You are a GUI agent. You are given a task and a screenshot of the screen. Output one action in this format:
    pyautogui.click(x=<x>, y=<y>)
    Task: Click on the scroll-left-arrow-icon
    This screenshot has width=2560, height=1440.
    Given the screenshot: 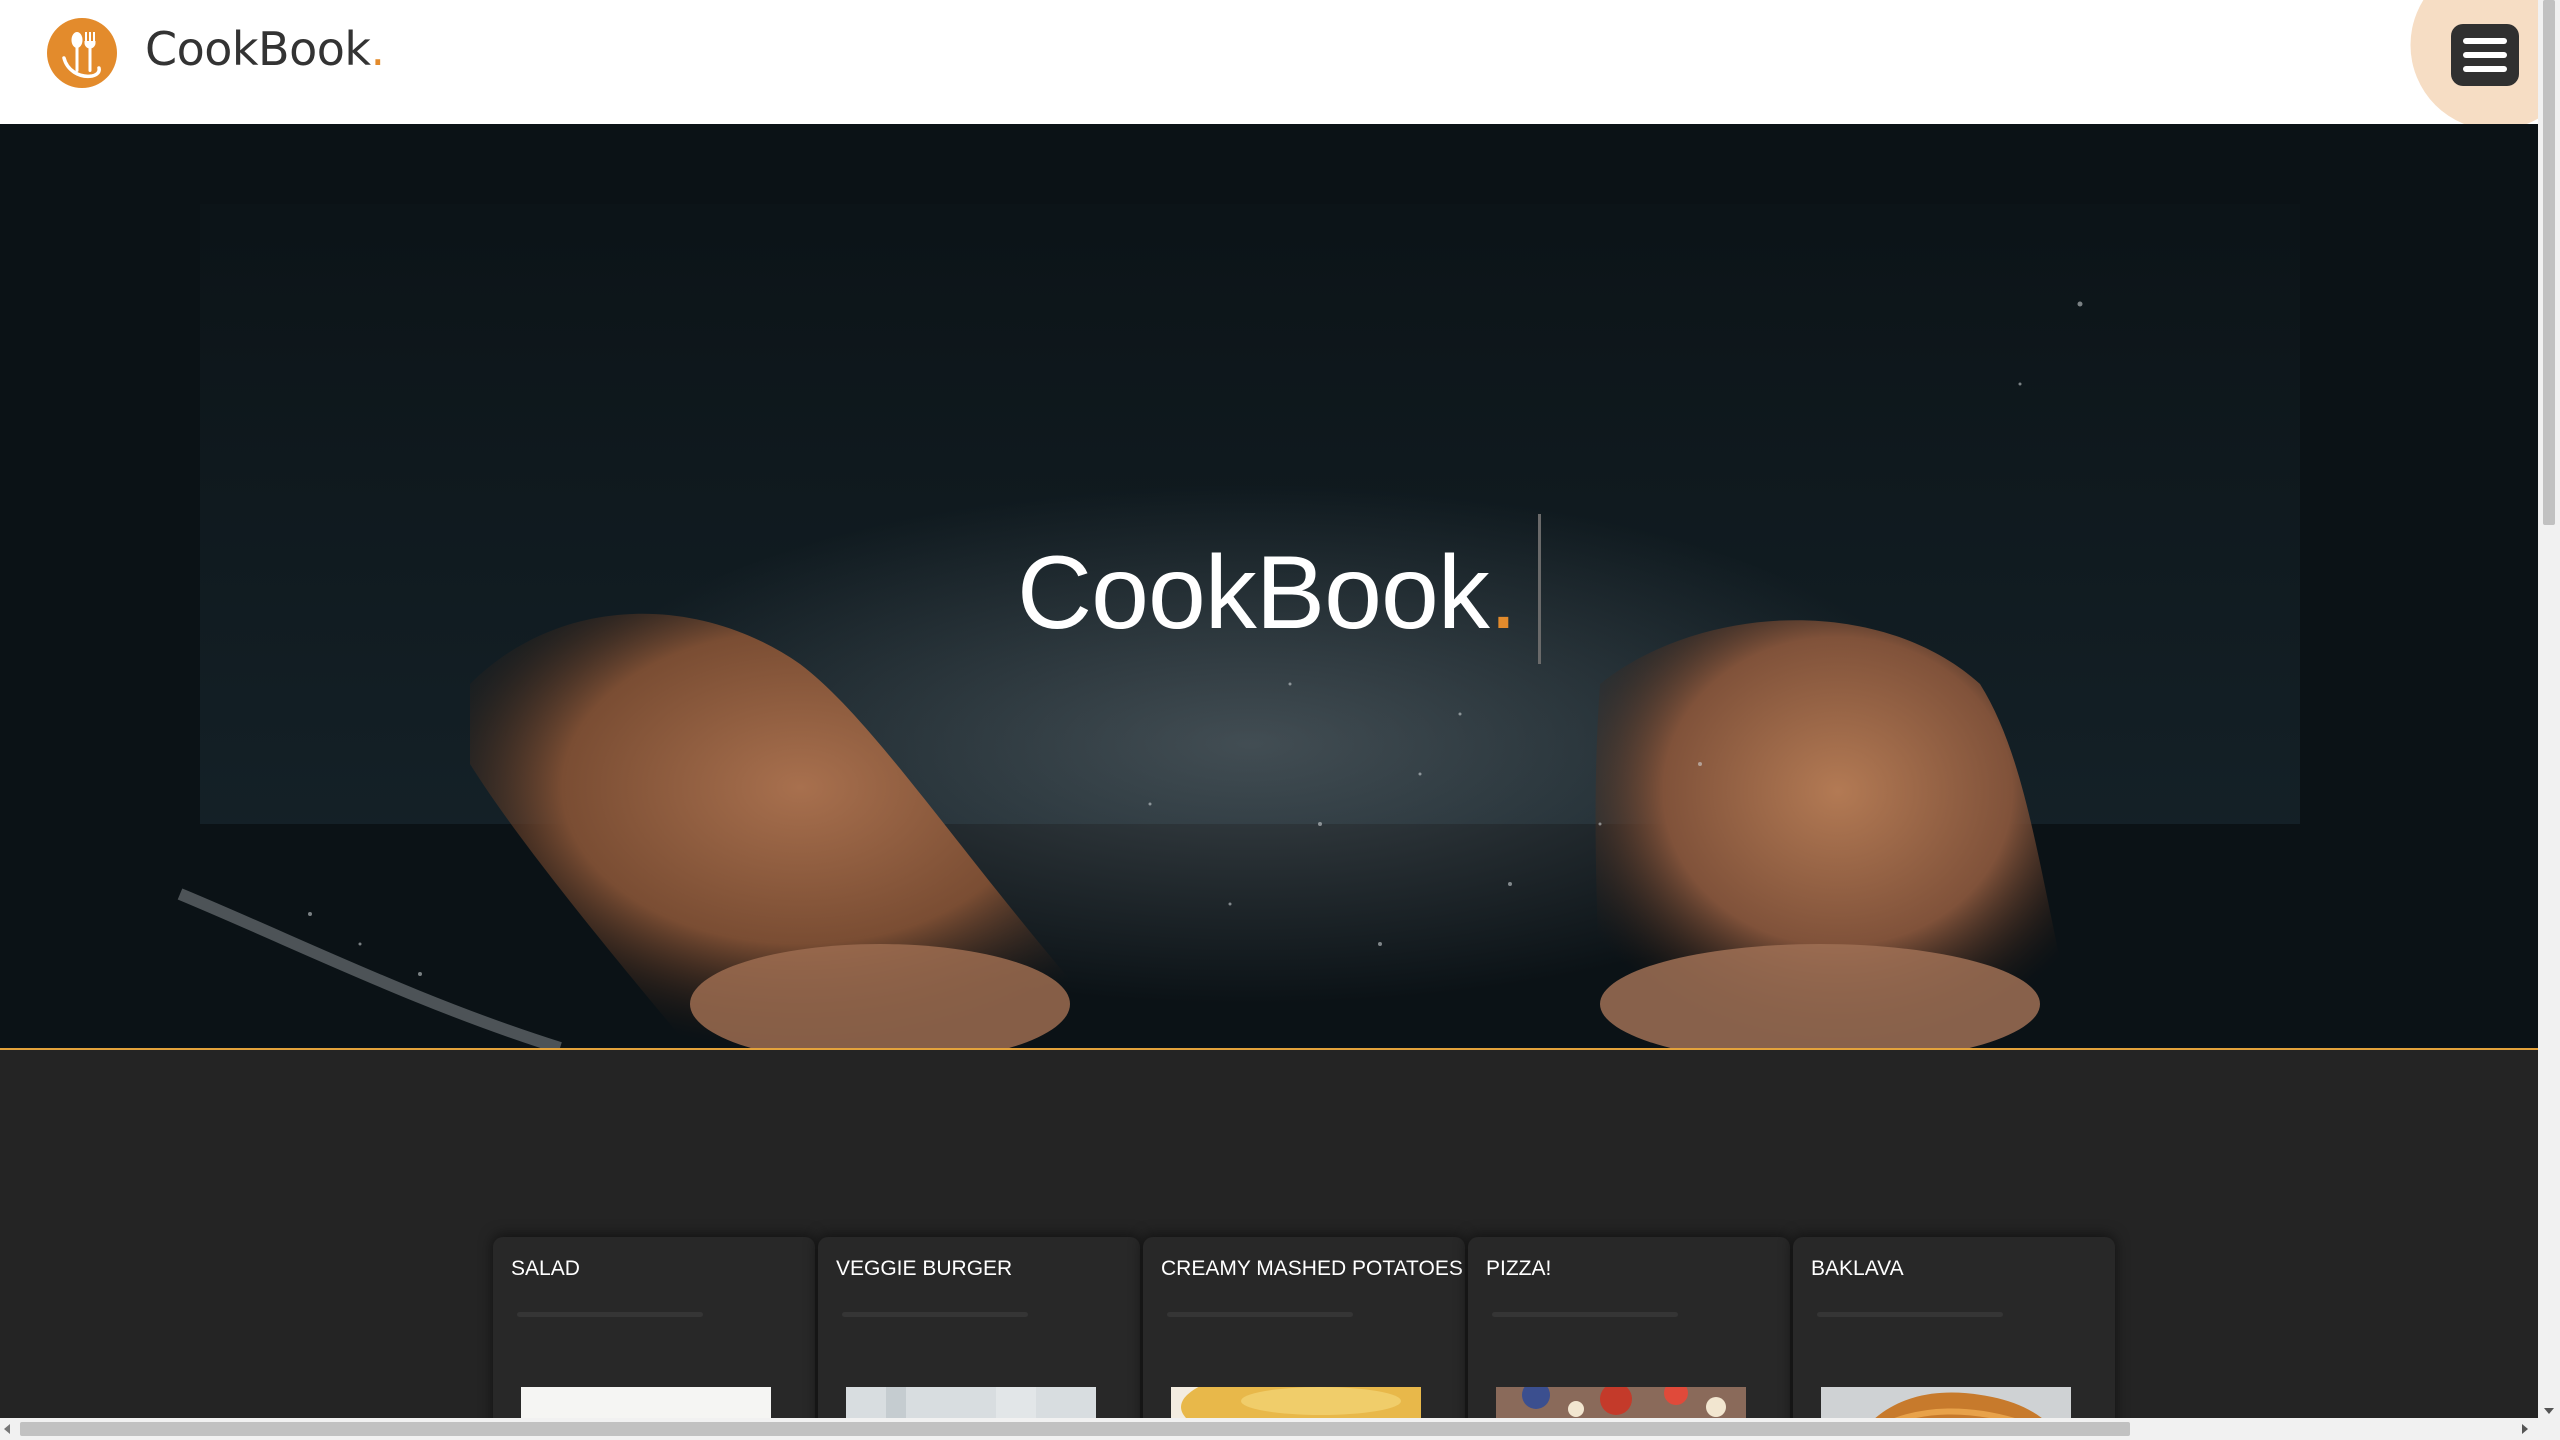 What is the action you would take?
    pyautogui.click(x=7, y=1429)
    